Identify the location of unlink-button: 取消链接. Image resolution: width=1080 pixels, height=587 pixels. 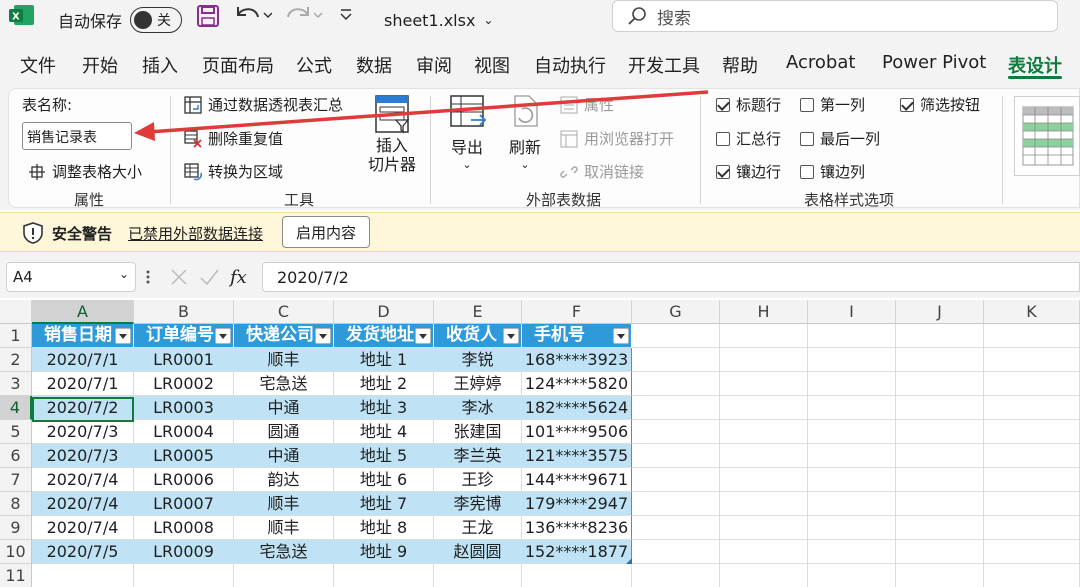
(602, 171).